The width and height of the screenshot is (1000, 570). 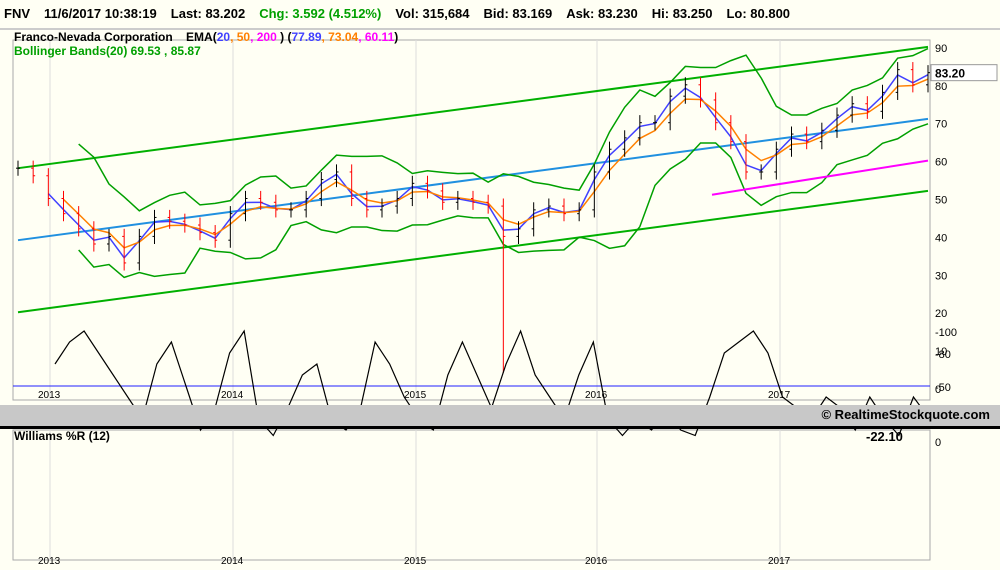 What do you see at coordinates (62, 436) in the screenshot?
I see `williams-title: Williams %R (12)` at bounding box center [62, 436].